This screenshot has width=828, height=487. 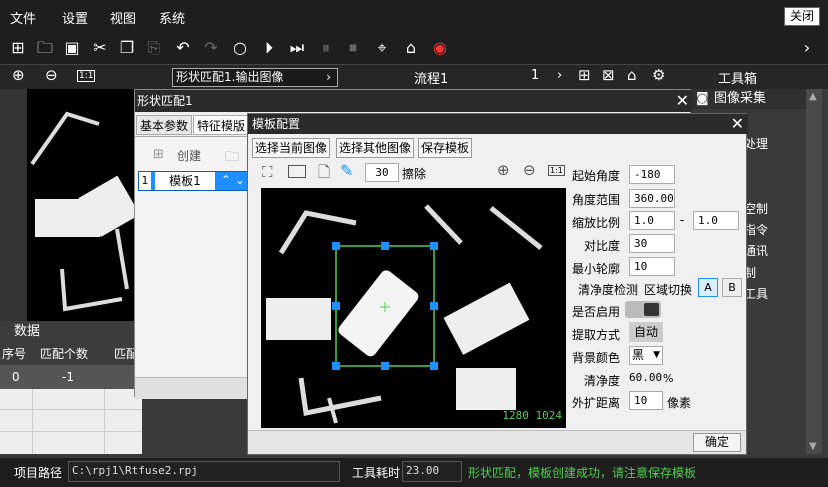 What do you see at coordinates (668, 378) in the screenshot?
I see `cleanliness-unit: %` at bounding box center [668, 378].